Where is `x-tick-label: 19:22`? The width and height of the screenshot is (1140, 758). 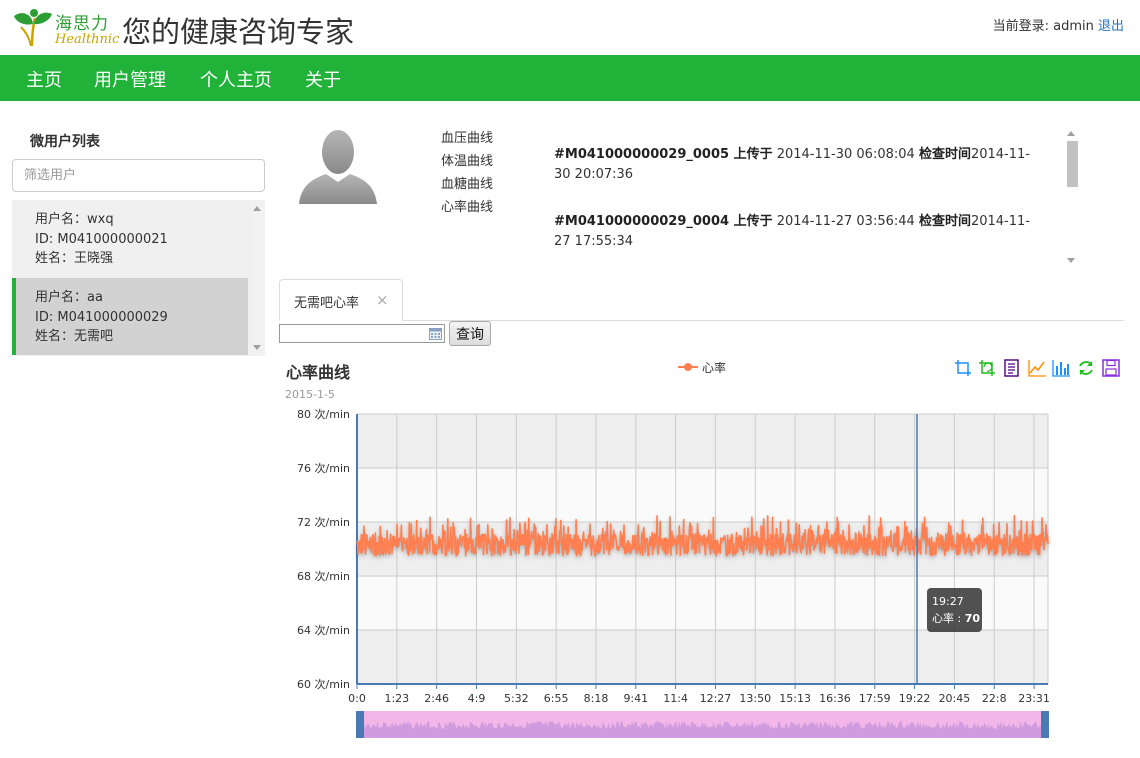
x-tick-label: 19:22 is located at coordinates (915, 698).